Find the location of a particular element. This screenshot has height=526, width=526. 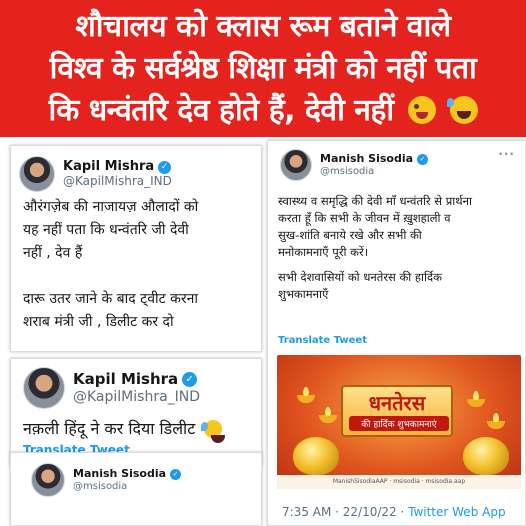

tweet-source: Twitter Web App is located at coordinates (456, 512).